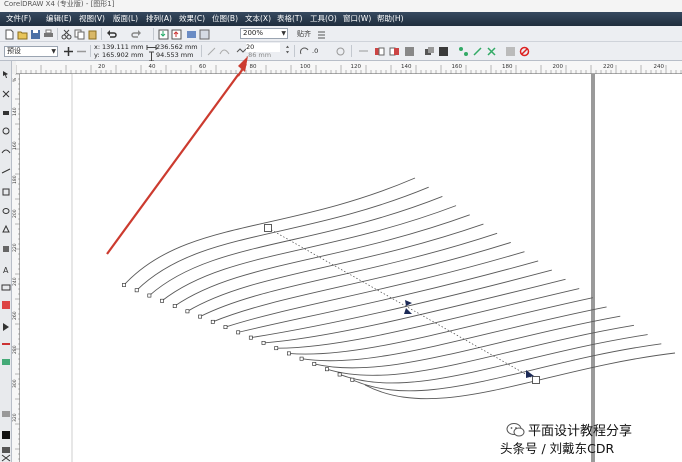 The width and height of the screenshot is (682, 462). I want to click on paste-icon, so click(92, 34).